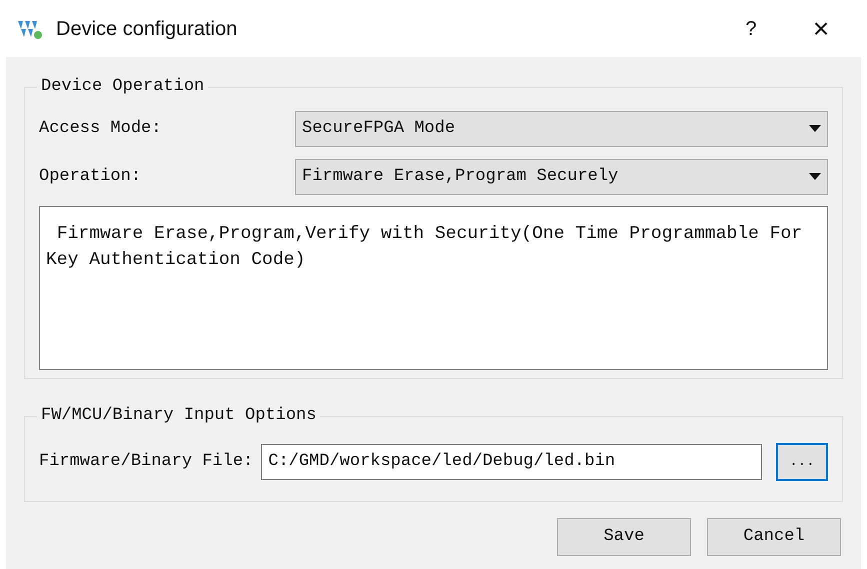  What do you see at coordinates (90, 177) in the screenshot?
I see `field-label: Operation:` at bounding box center [90, 177].